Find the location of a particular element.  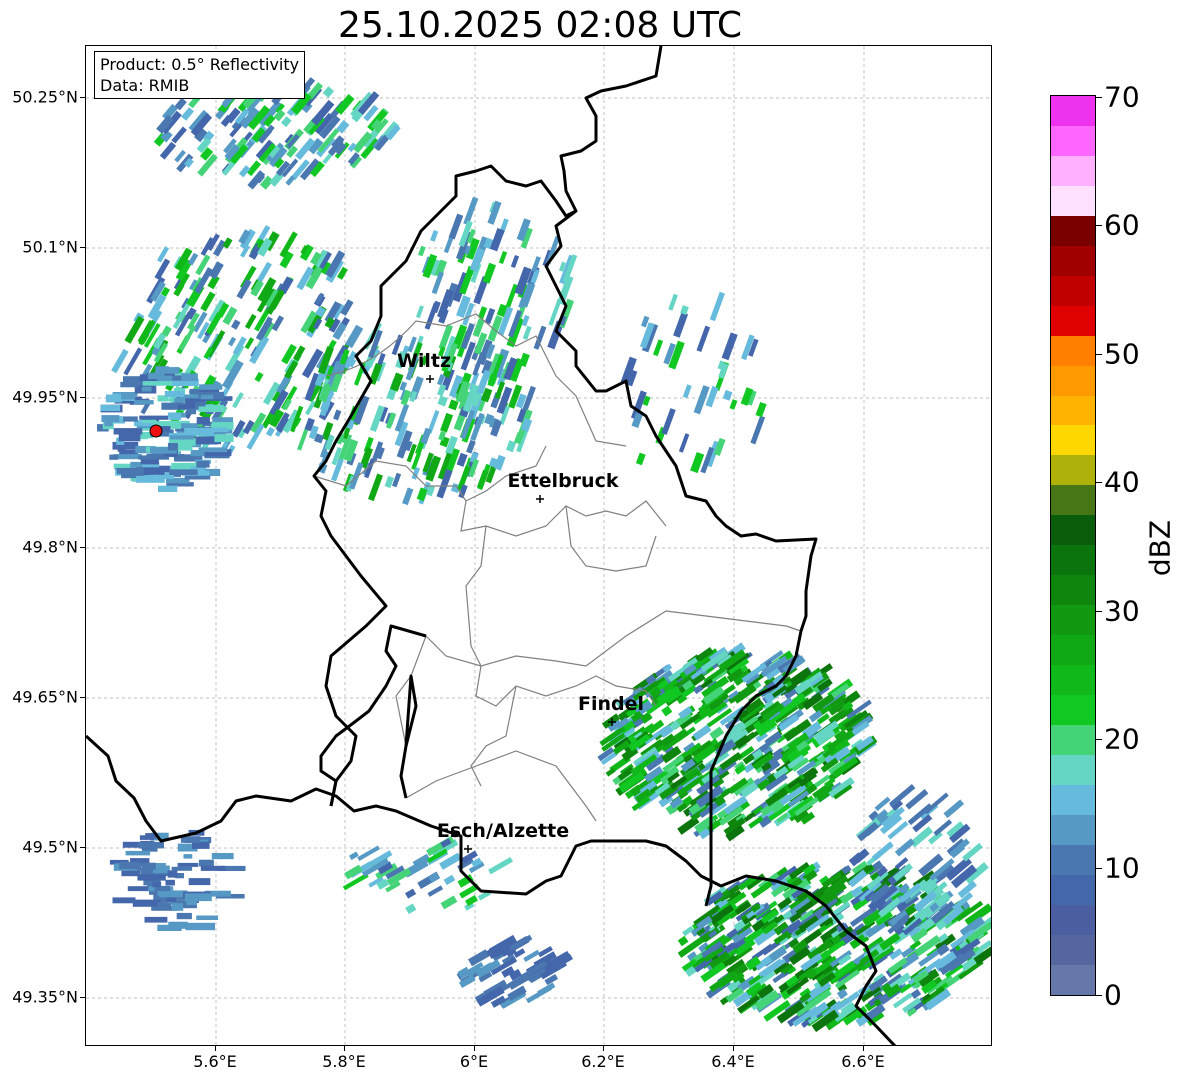

lat-label: 49.8°N is located at coordinates (50, 547).